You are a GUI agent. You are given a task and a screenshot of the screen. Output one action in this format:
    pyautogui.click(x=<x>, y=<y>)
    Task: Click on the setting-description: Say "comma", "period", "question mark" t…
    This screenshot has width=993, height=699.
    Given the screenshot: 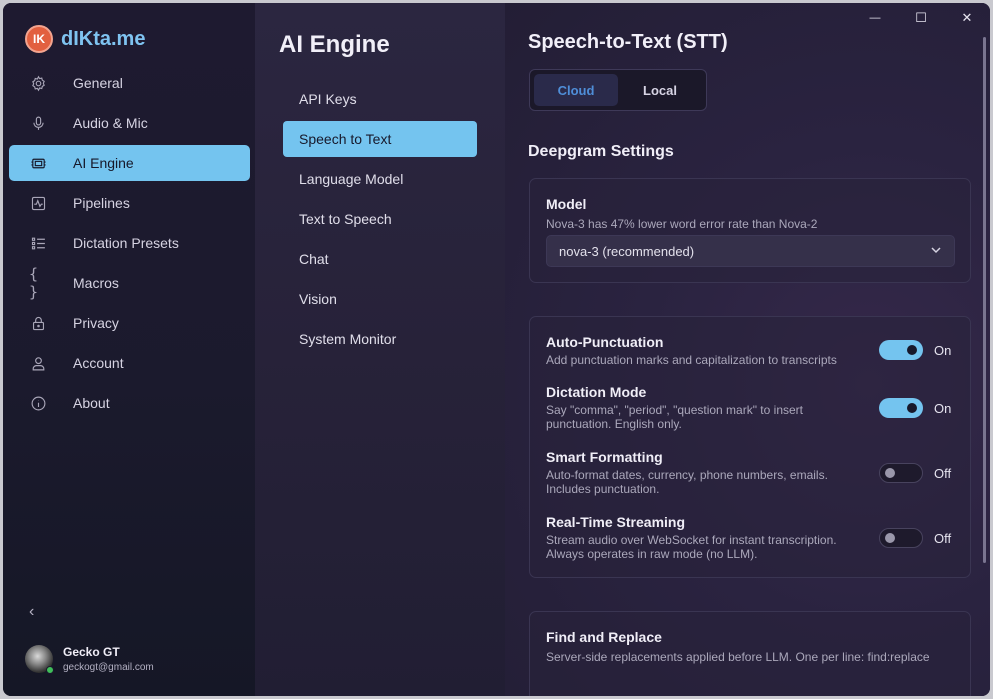 What is the action you would take?
    pyautogui.click(x=674, y=410)
    